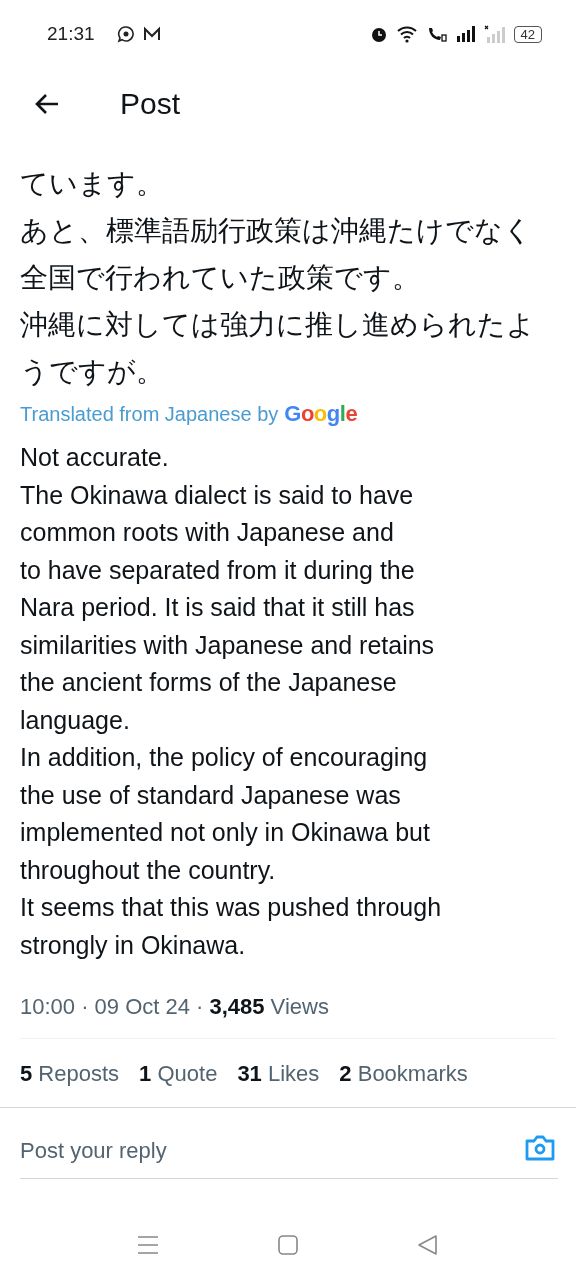 The image size is (576, 1280). What do you see at coordinates (224, 757) in the screenshot?
I see `translated-text-line: In addition, the policy of encouraging` at bounding box center [224, 757].